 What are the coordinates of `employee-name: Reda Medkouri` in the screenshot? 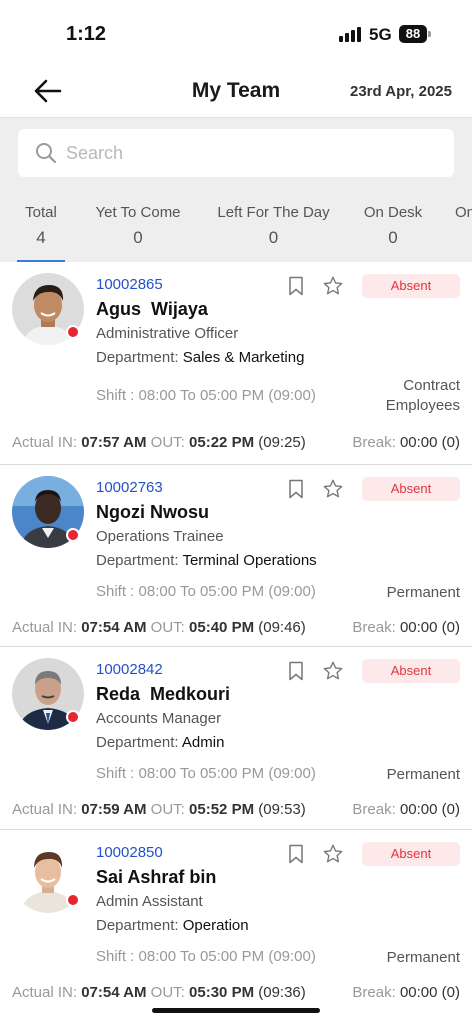 It's located at (163, 694).